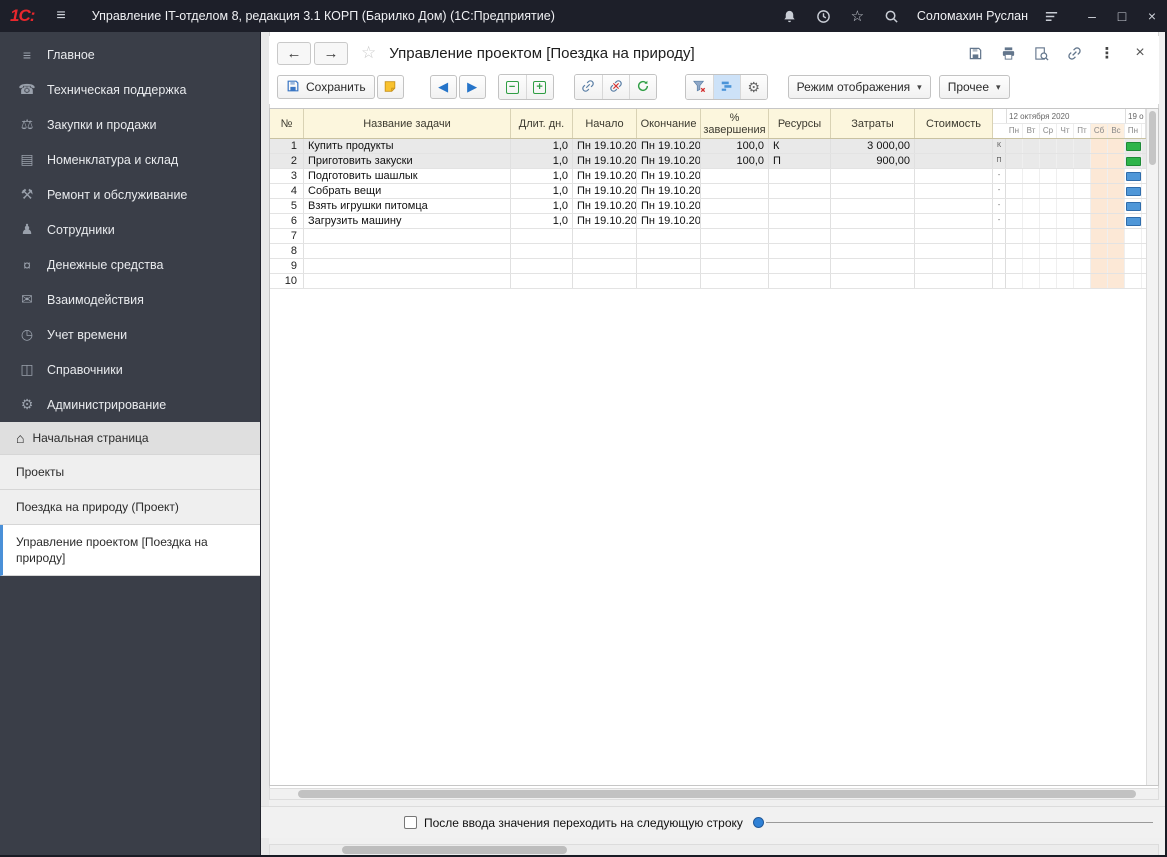 Image resolution: width=1167 pixels, height=857 pixels. Describe the element at coordinates (1074, 53) in the screenshot. I see `get-link-icon` at that location.